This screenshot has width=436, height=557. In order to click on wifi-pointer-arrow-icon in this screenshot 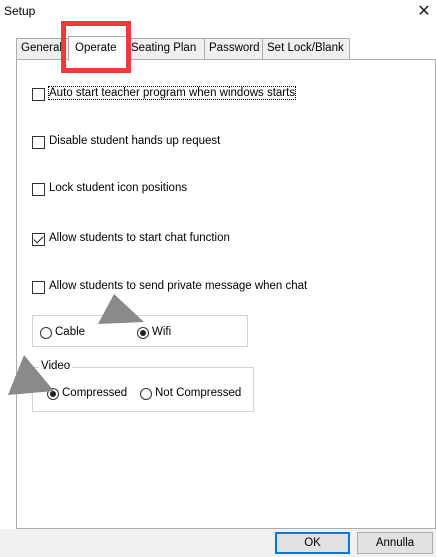, I will do `click(121, 309)`.